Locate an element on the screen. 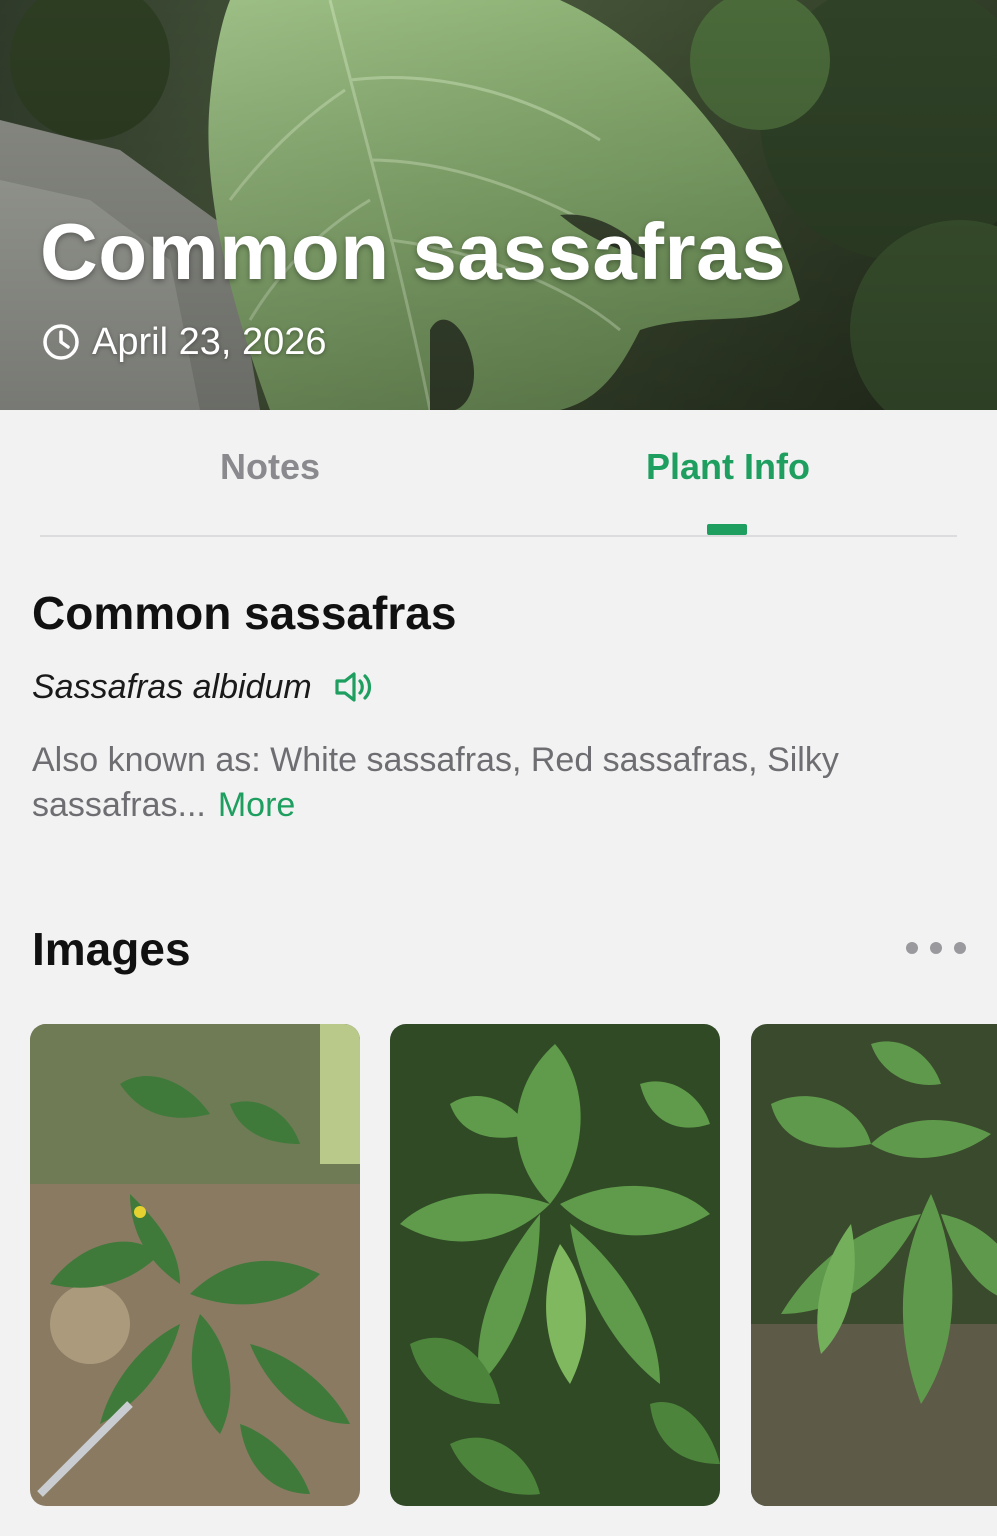  plant-common-name: Common sassafras is located at coordinates (244, 613).